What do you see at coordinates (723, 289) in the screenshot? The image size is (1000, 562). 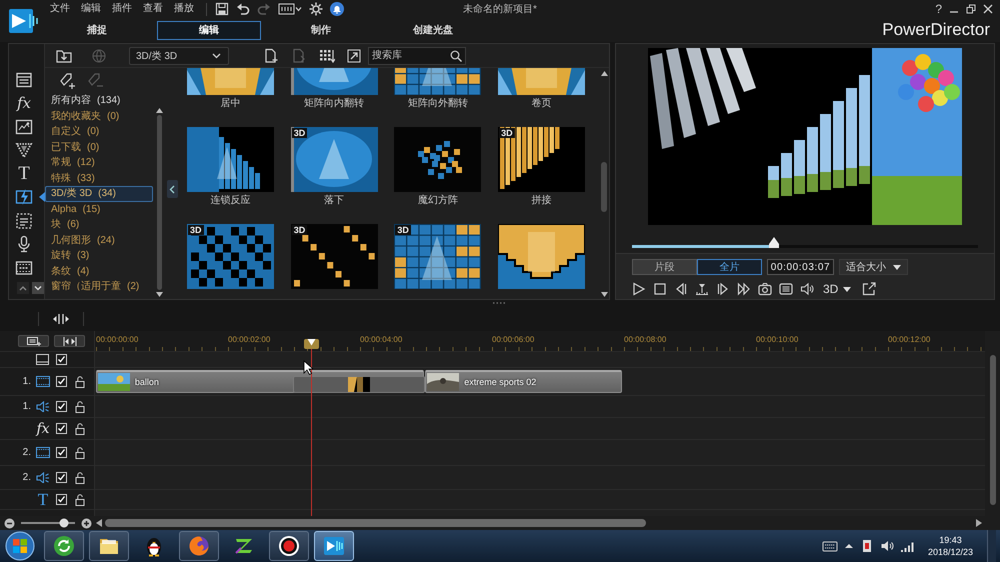 I see `next-frame-icon` at bounding box center [723, 289].